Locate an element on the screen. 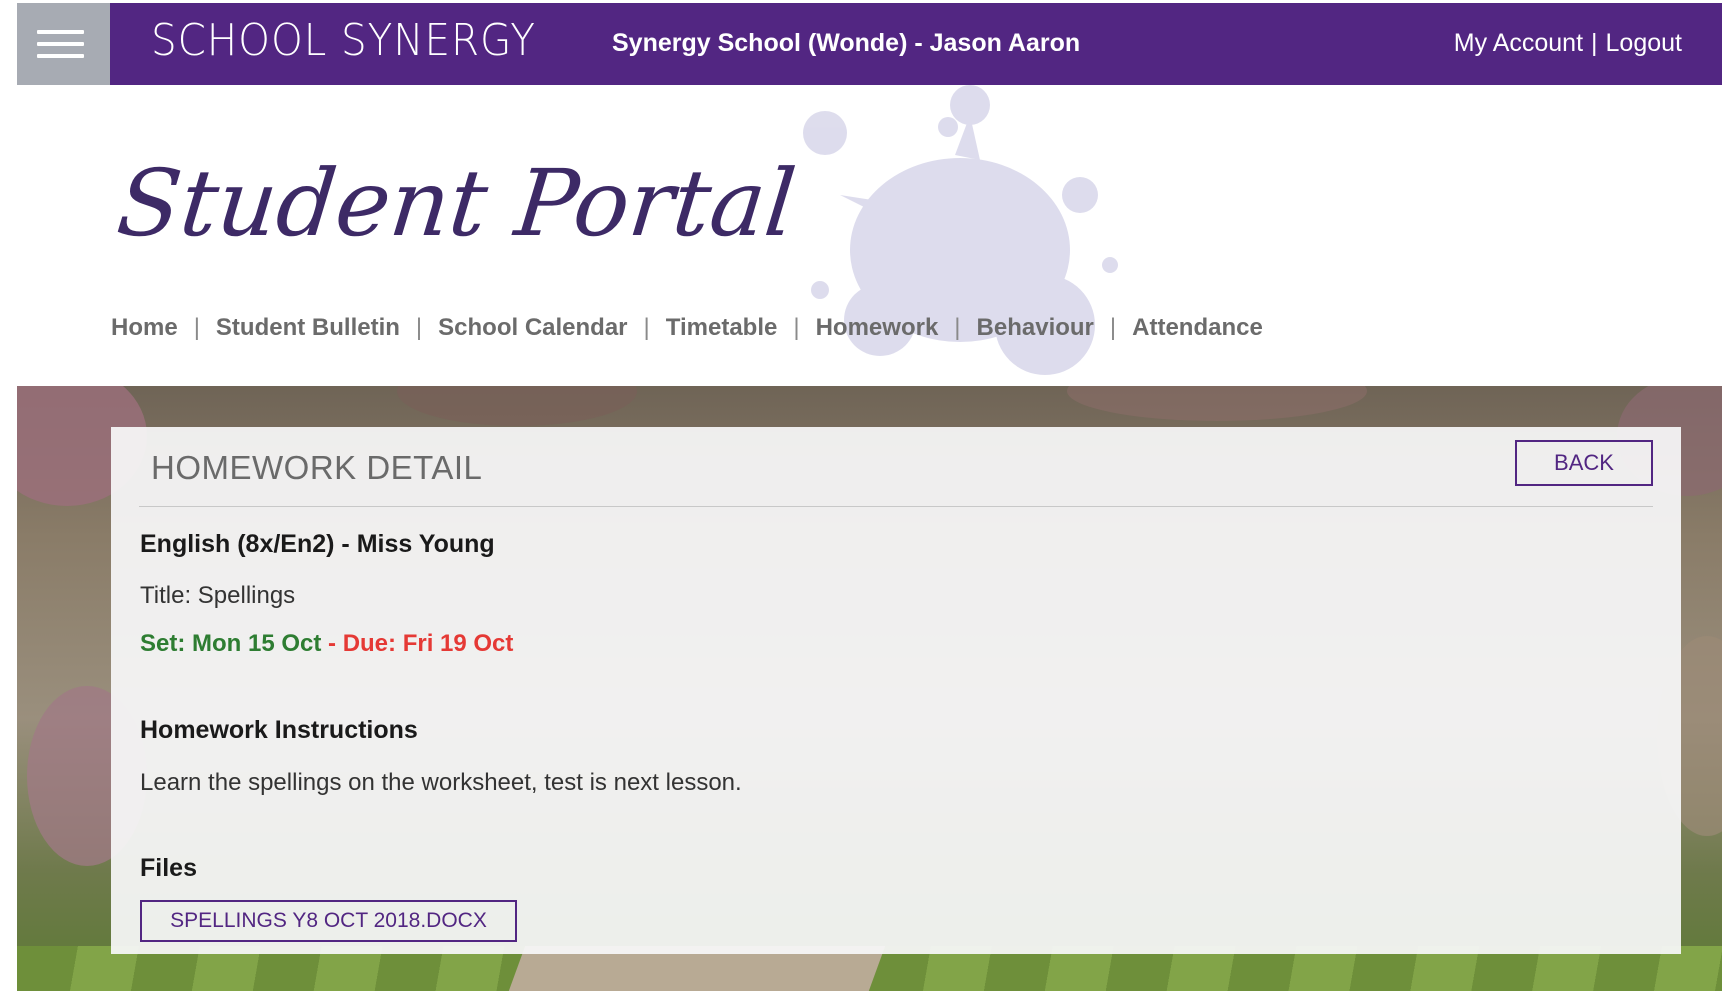 Image resolution: width=1727 pixels, height=991 pixels. account-links: My Account | Logout is located at coordinates (1568, 43).